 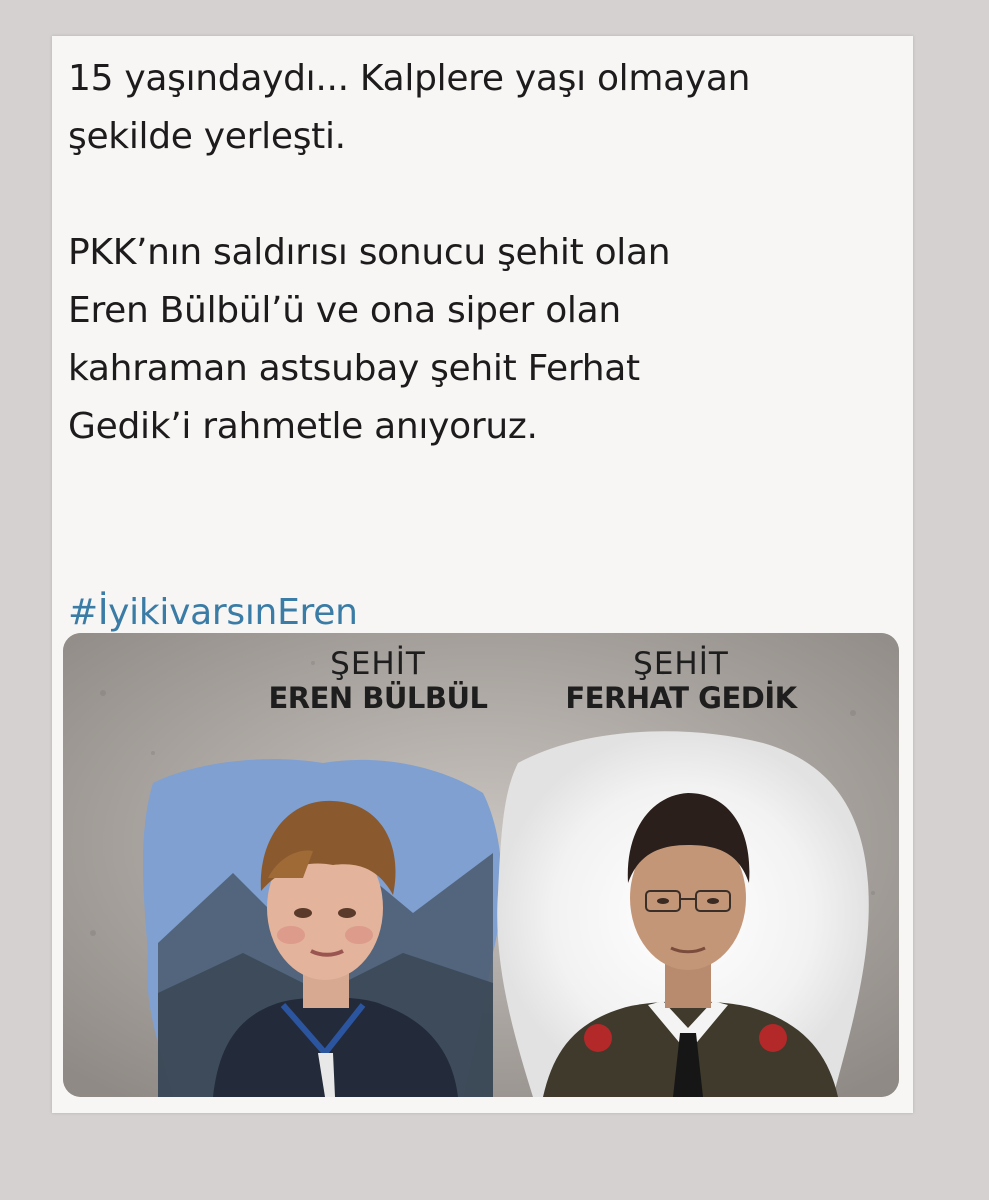 I want to click on post-text-line: 15 yaşındaydı... Kalplere yaşı olmayan, so click(x=409, y=78).